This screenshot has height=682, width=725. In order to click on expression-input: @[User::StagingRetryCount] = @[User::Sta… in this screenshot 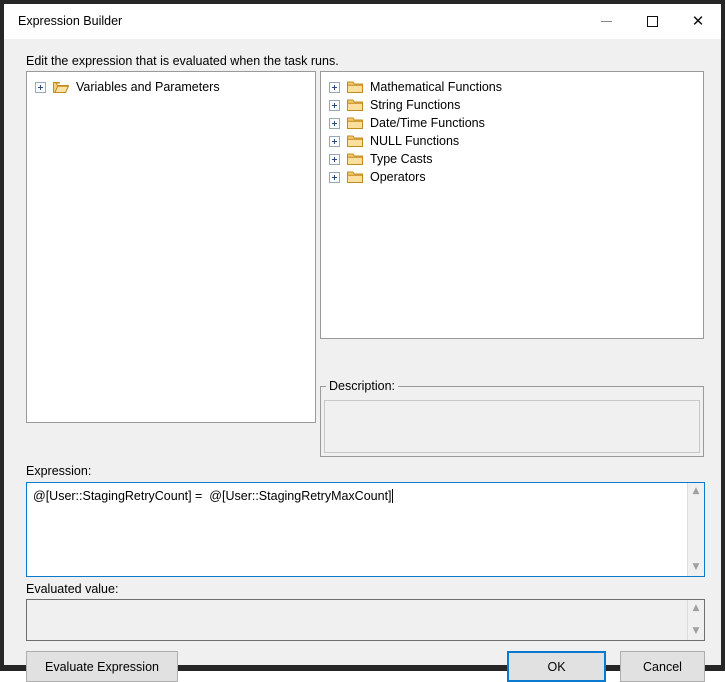, I will do `click(365, 529)`.